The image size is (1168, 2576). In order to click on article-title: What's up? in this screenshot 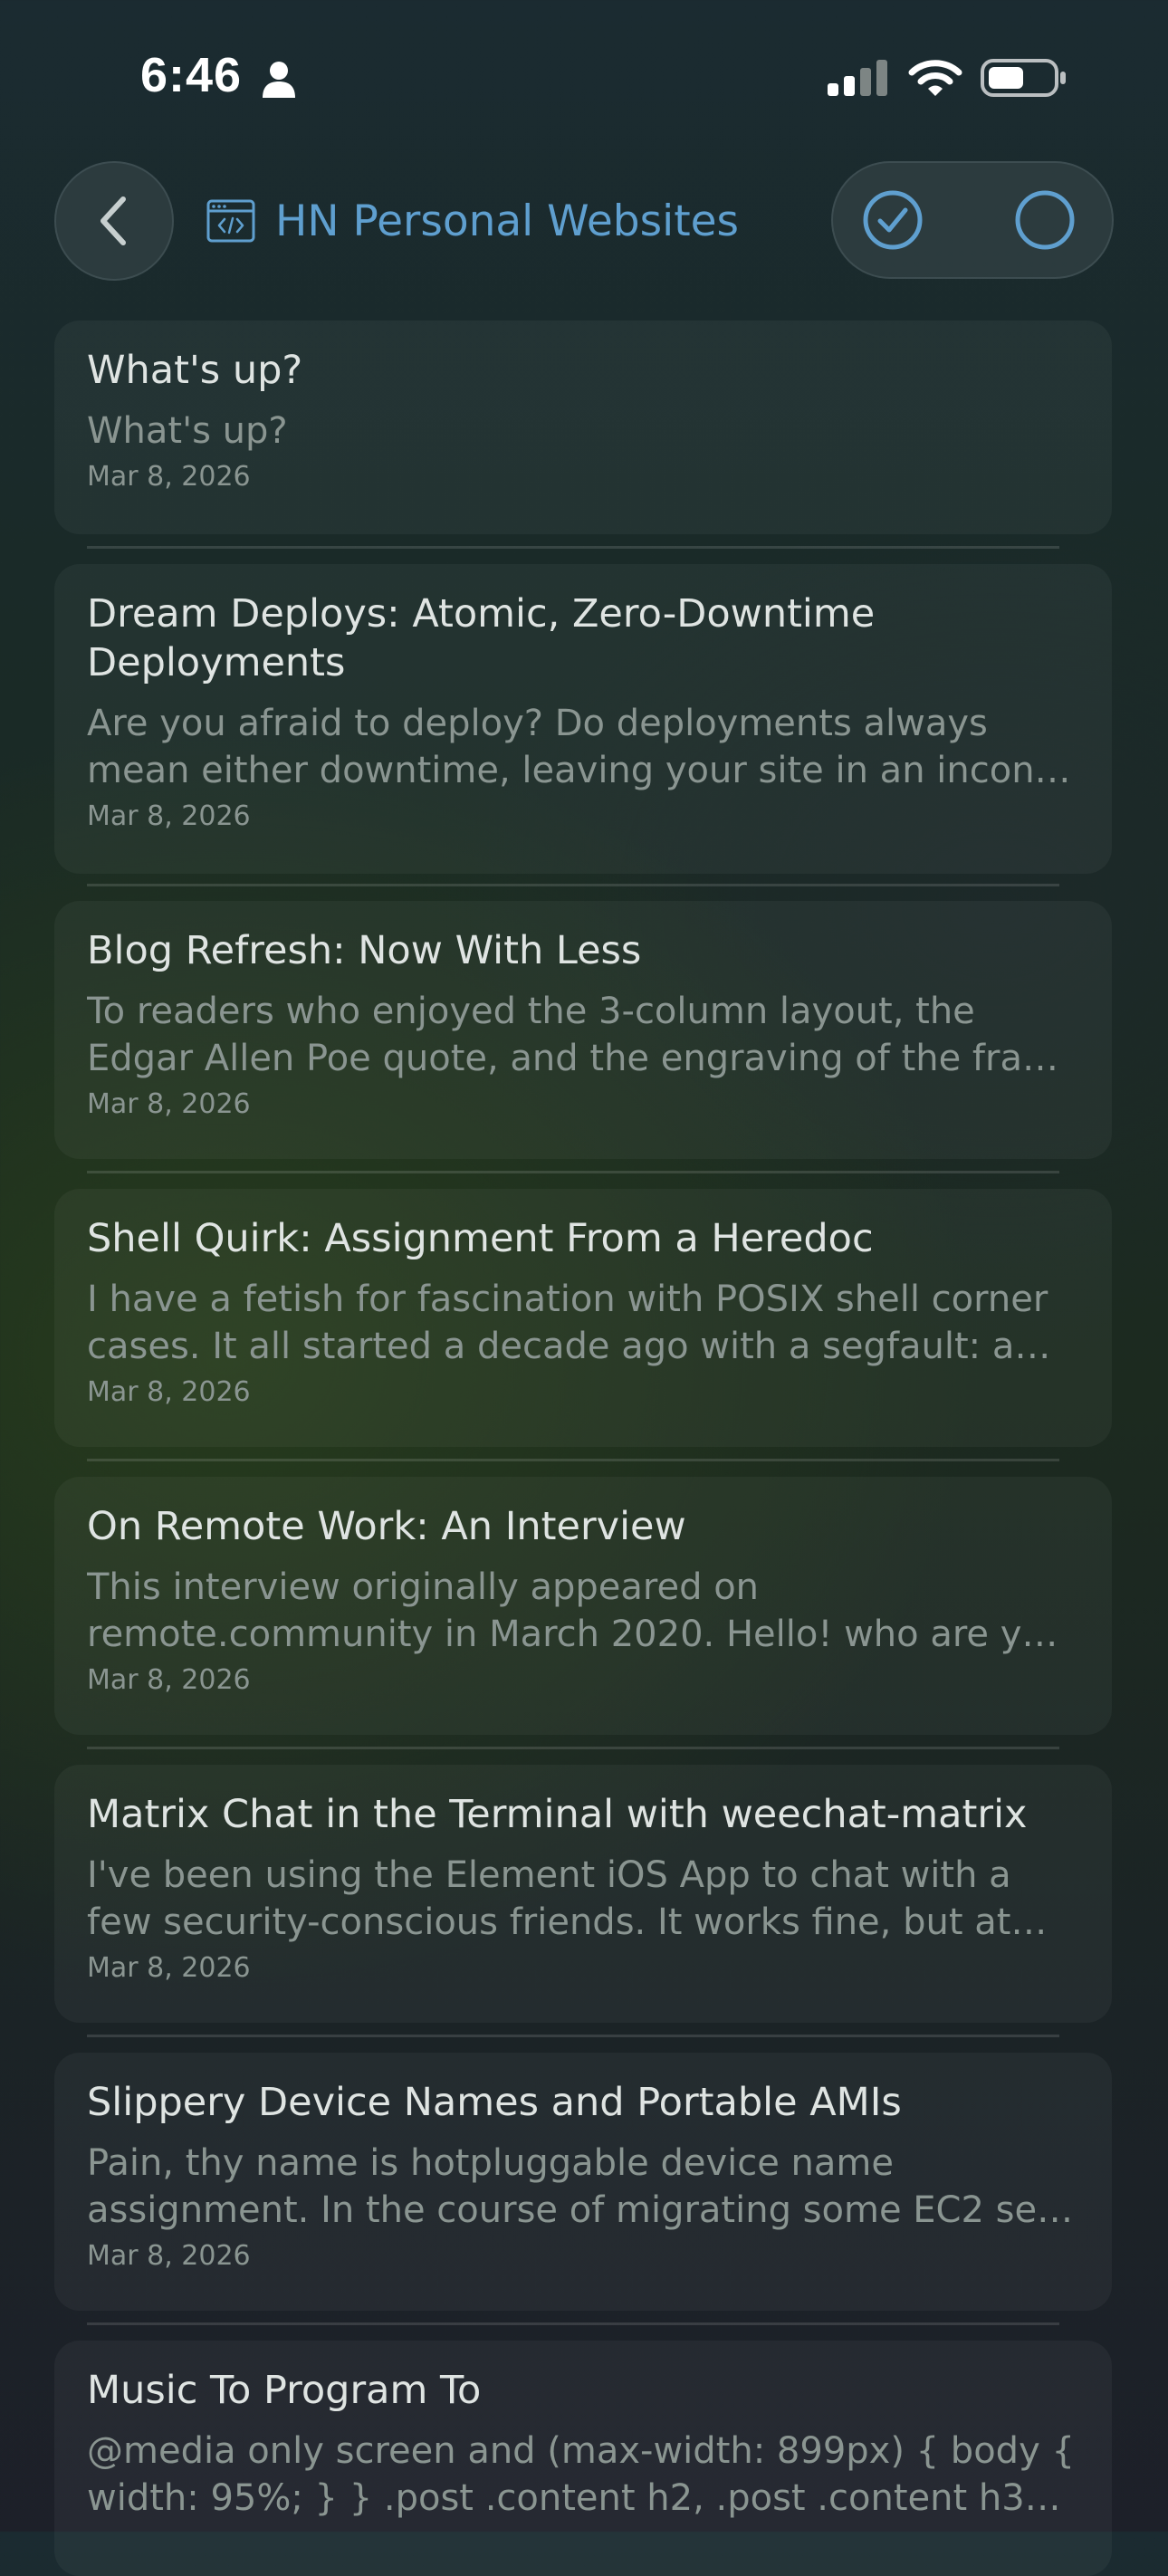, I will do `click(195, 370)`.